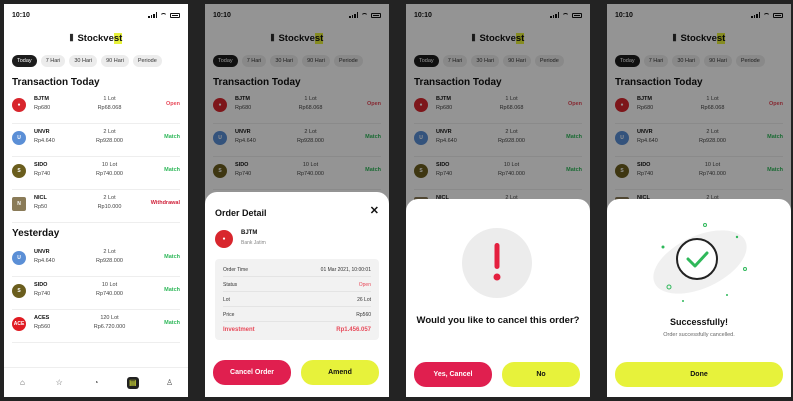 The width and height of the screenshot is (793, 401). What do you see at coordinates (497, 263) in the screenshot?
I see `warning-icon` at bounding box center [497, 263].